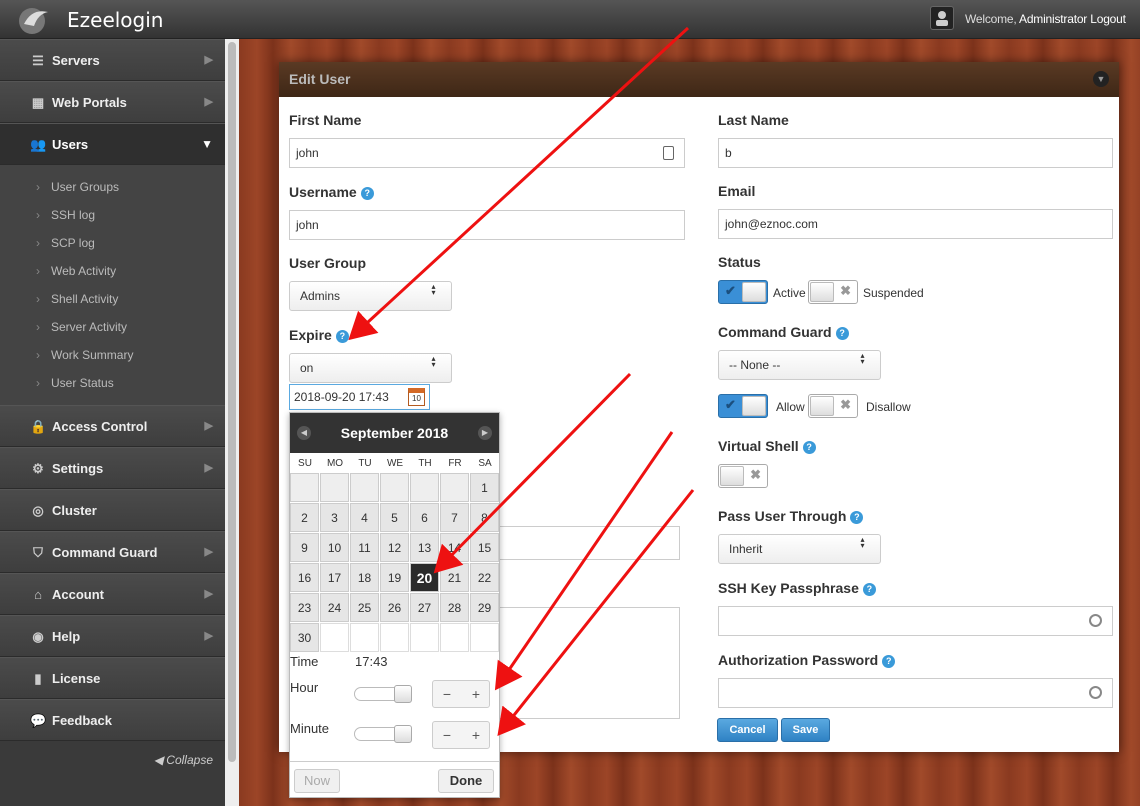 The height and width of the screenshot is (806, 1140). Describe the element at coordinates (485, 433) in the screenshot. I see `next-month-icon: ▶` at that location.